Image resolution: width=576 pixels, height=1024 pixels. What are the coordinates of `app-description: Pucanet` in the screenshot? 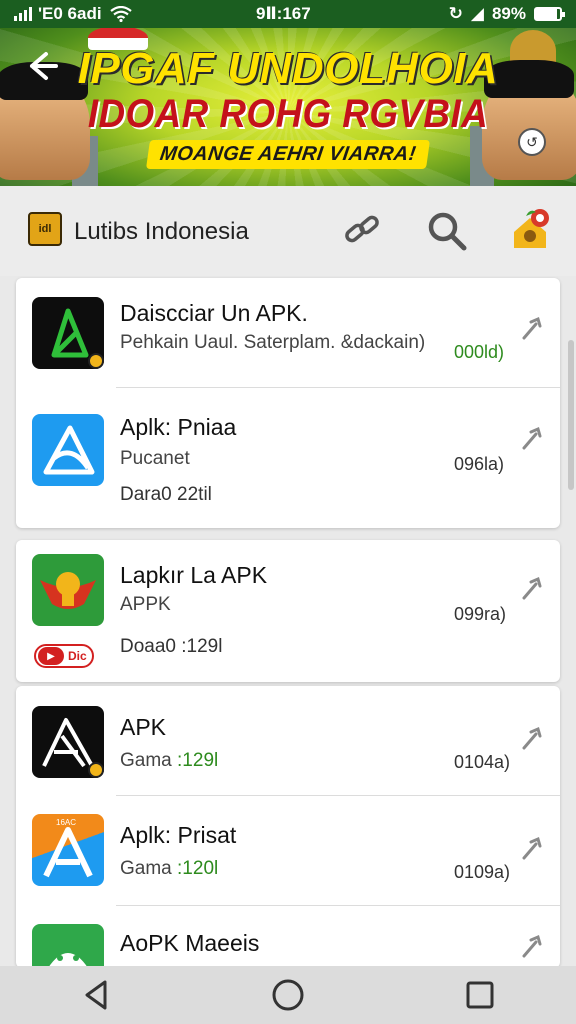 It's located at (155, 458).